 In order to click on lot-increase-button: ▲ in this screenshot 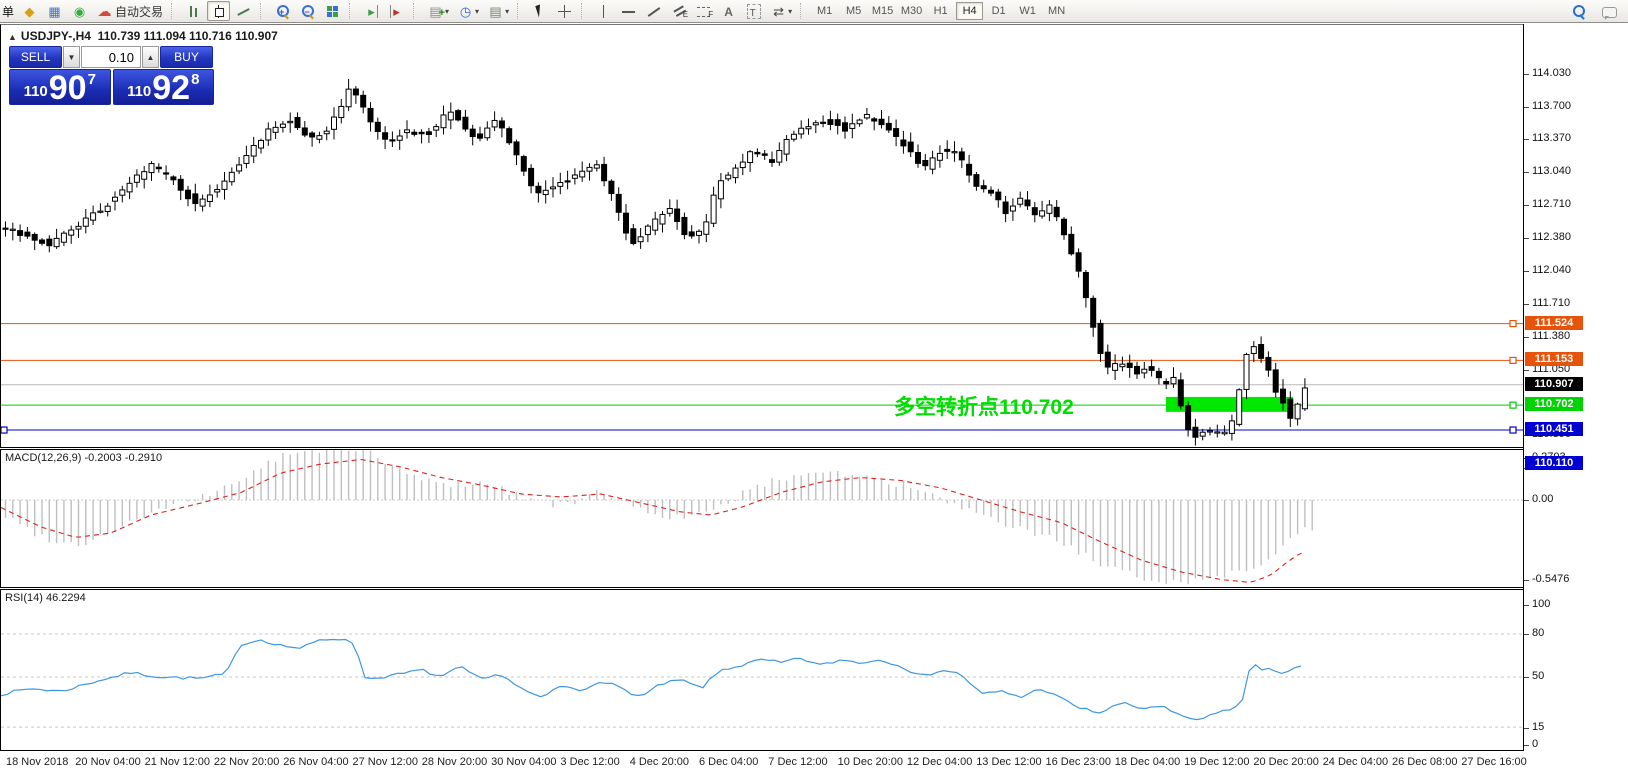, I will do `click(150, 57)`.